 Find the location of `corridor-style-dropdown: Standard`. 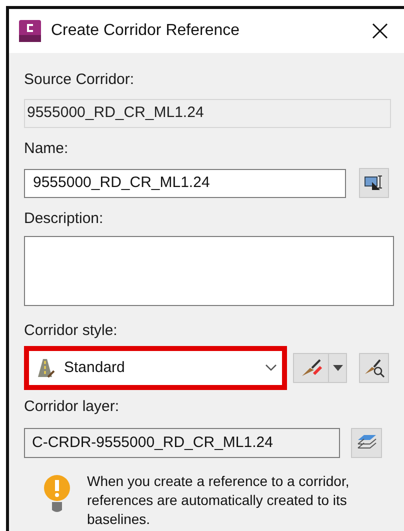

corridor-style-dropdown: Standard is located at coordinates (156, 368).